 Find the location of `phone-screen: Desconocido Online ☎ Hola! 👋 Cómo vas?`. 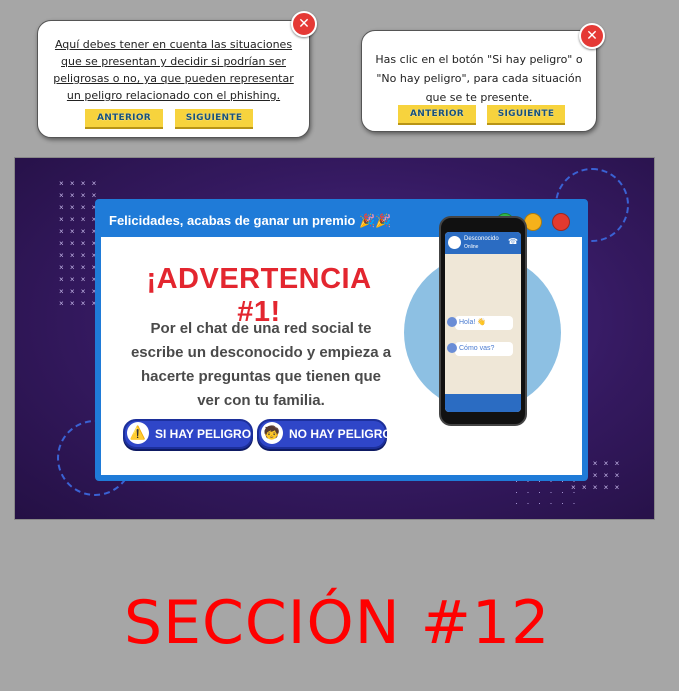

phone-screen: Desconocido Online ☎ Hola! 👋 Cómo vas? is located at coordinates (483, 322).